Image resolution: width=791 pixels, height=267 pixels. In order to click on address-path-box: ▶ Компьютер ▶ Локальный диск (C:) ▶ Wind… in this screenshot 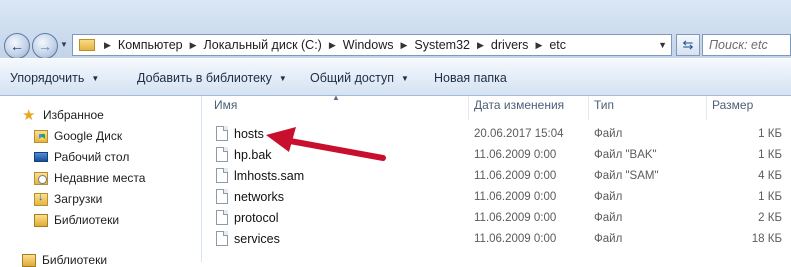, I will do `click(372, 45)`.